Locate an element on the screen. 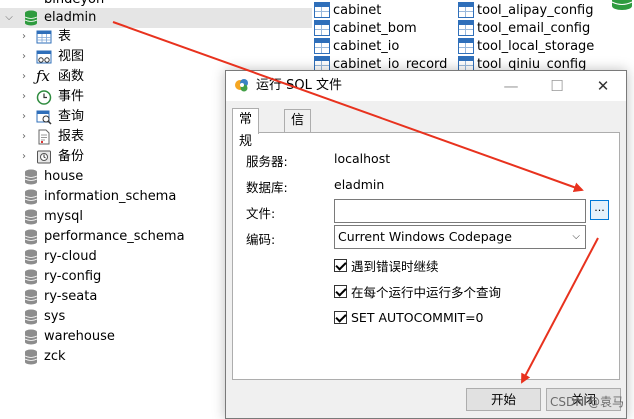  tree-item-label: ry-seata is located at coordinates (71, 296).